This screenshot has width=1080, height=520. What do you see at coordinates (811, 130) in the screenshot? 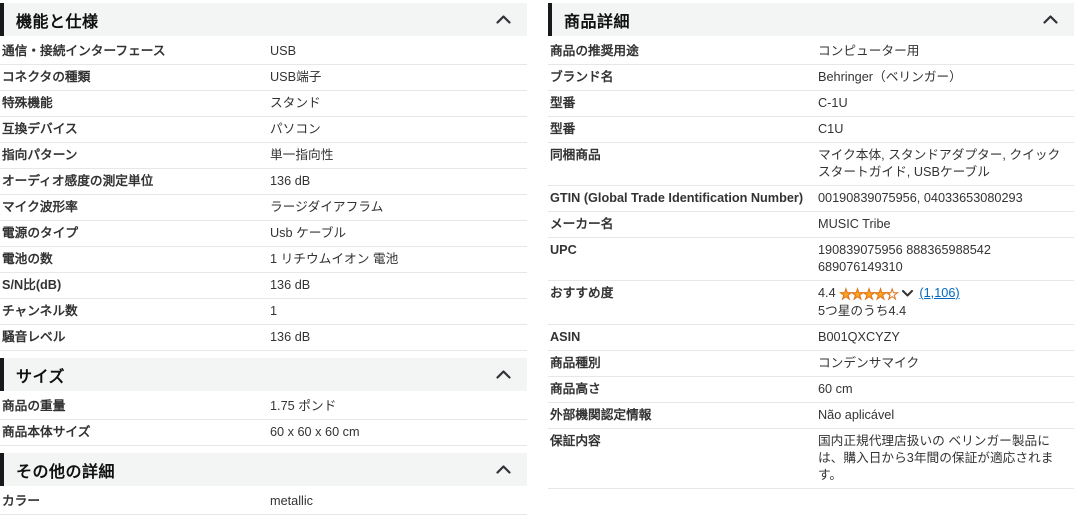
I see `table-row: 型番 C1U` at bounding box center [811, 130].